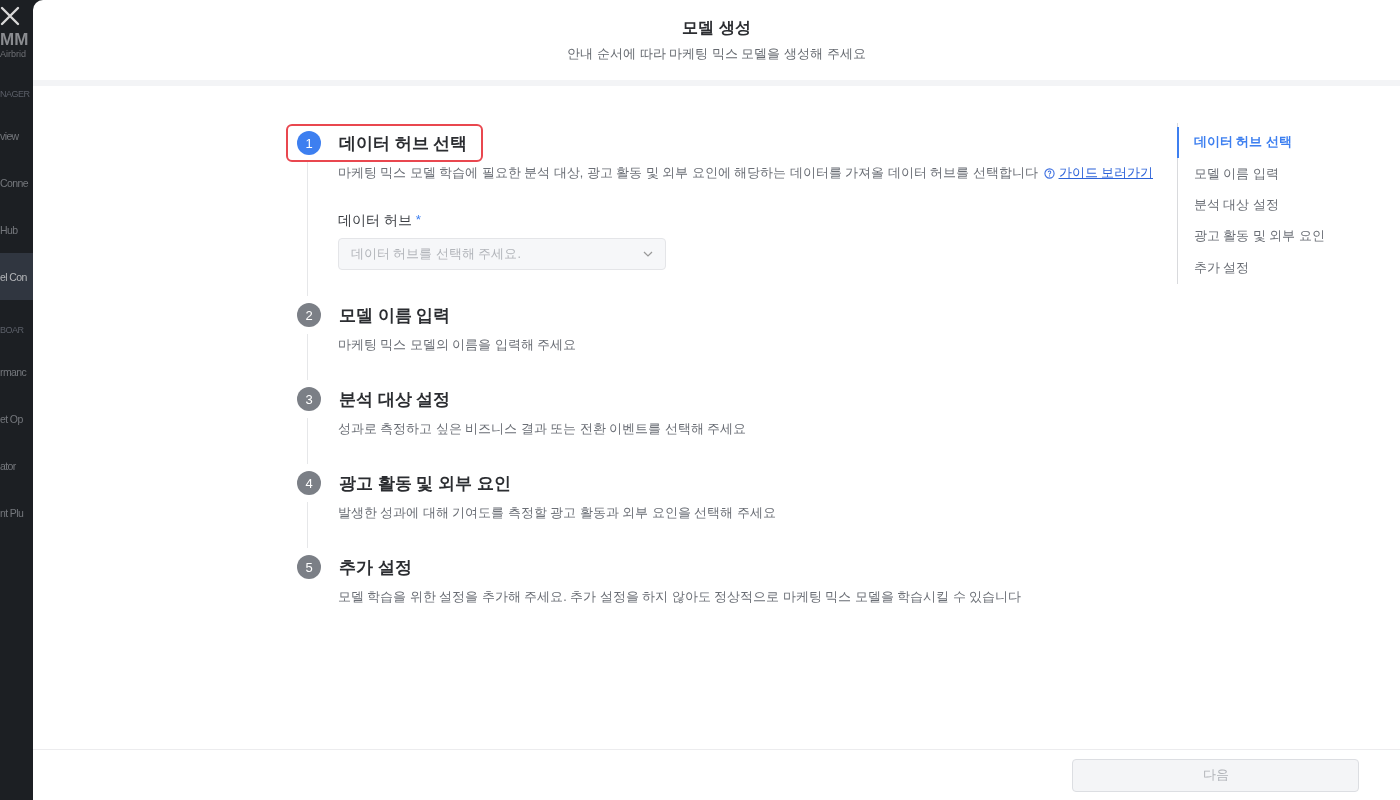 Image resolution: width=1400 pixels, height=800 pixels. Describe the element at coordinates (309, 483) in the screenshot. I see `step-number: 4` at that location.